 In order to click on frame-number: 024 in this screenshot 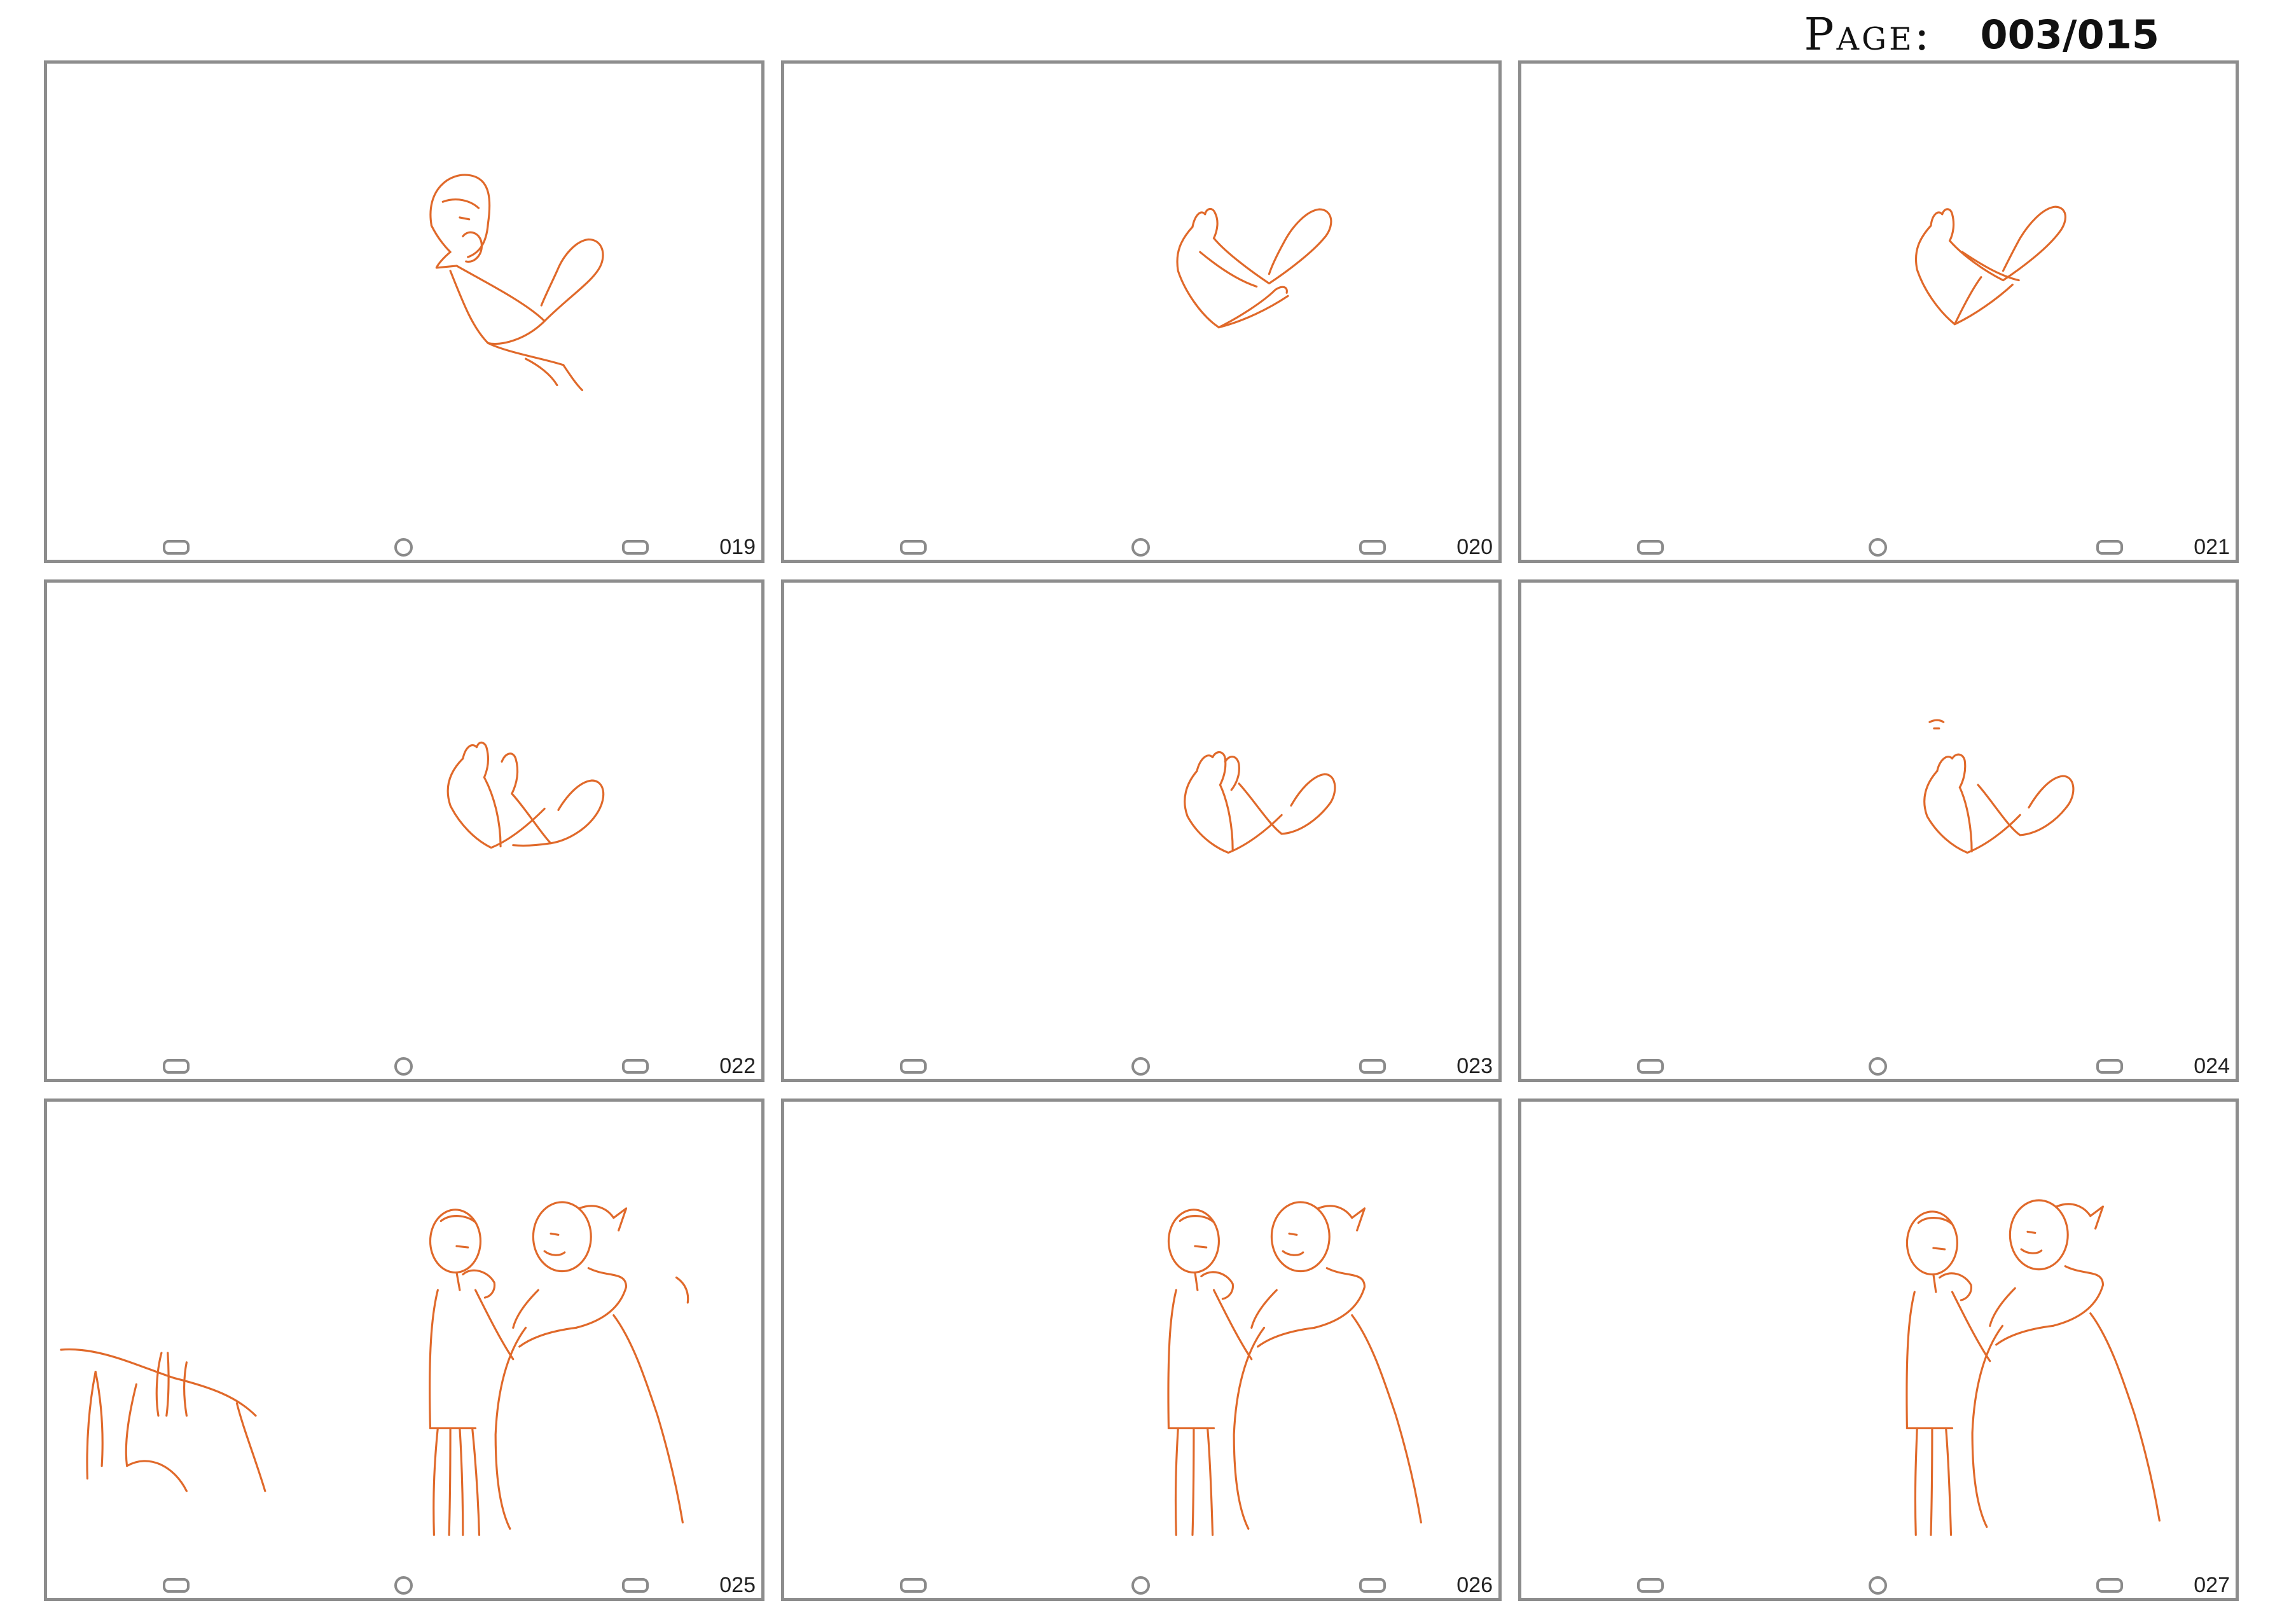, I will do `click(2212, 1066)`.